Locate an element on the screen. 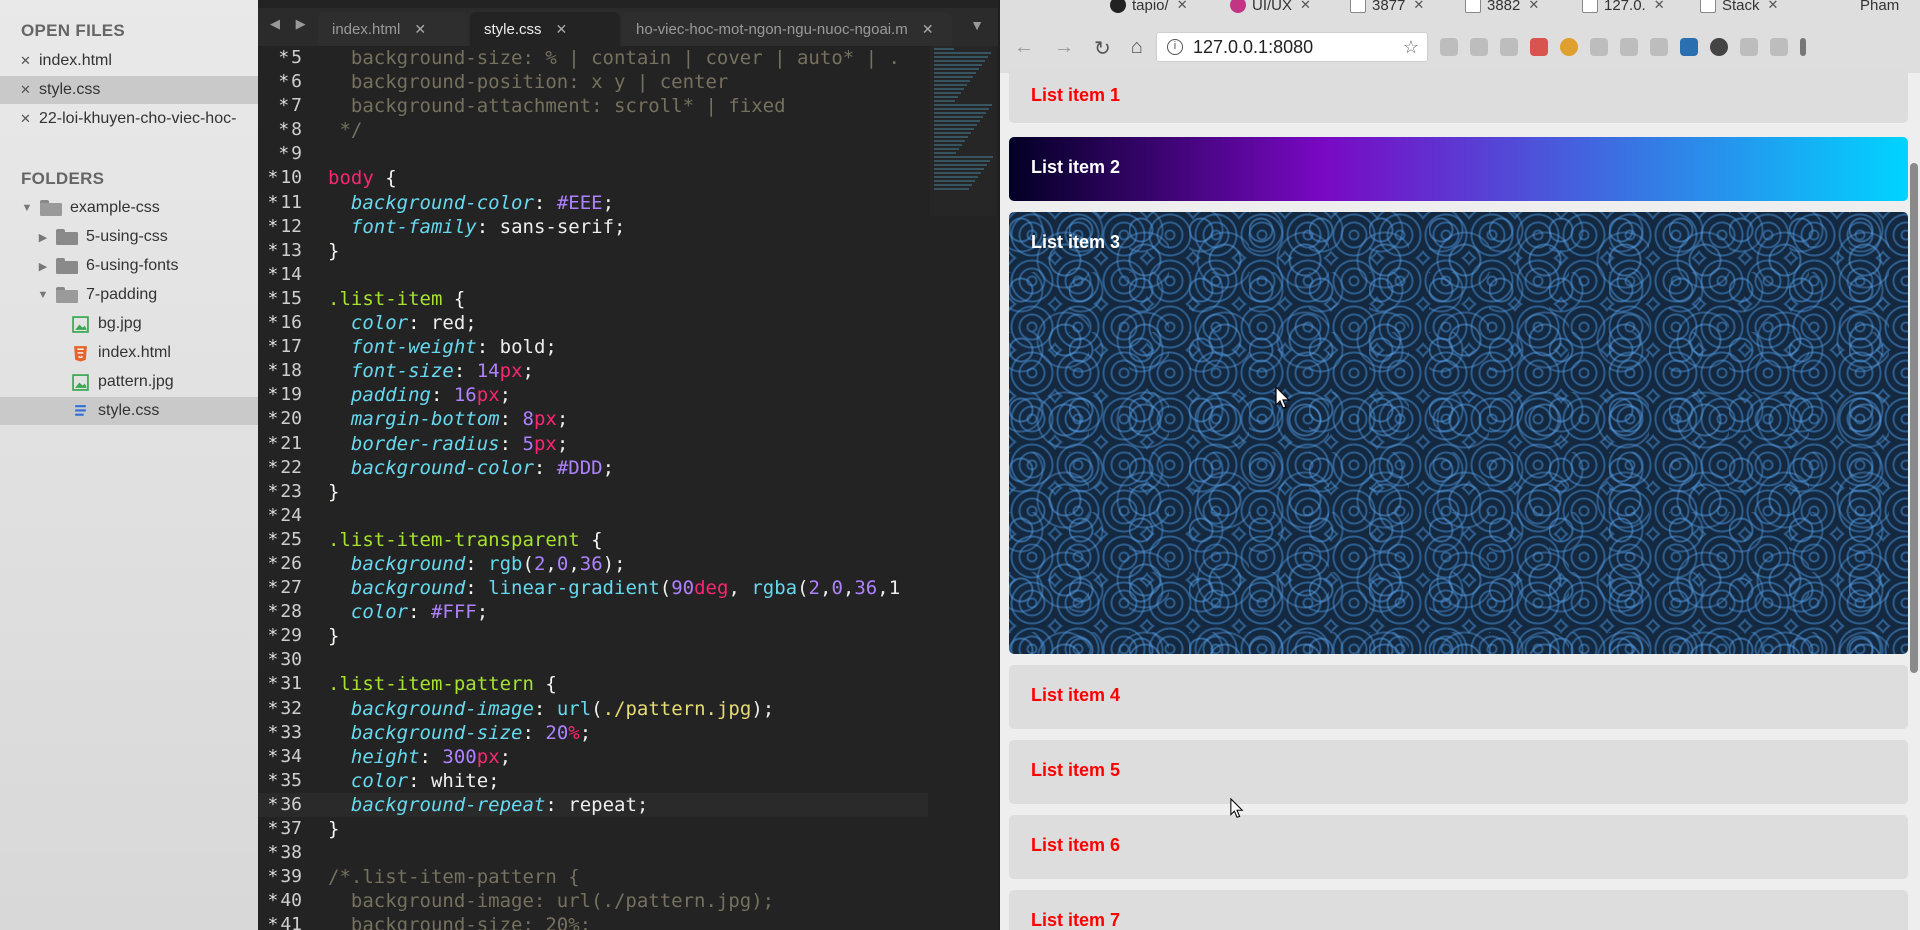  tab-nav-arrows-icon: ◀ ▶ is located at coordinates (291, 24).